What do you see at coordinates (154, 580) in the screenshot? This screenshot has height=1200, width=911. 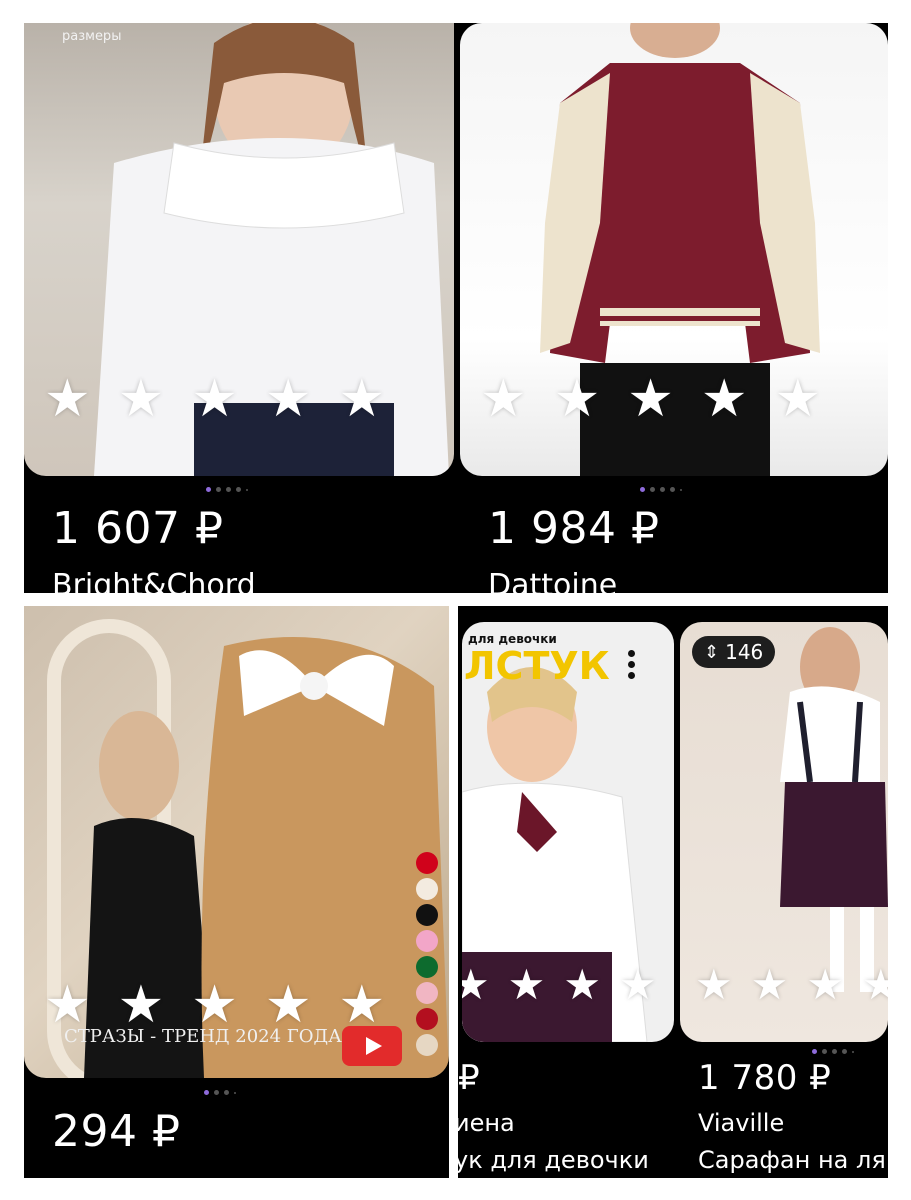 I see `brand: Bright&Chord` at bounding box center [154, 580].